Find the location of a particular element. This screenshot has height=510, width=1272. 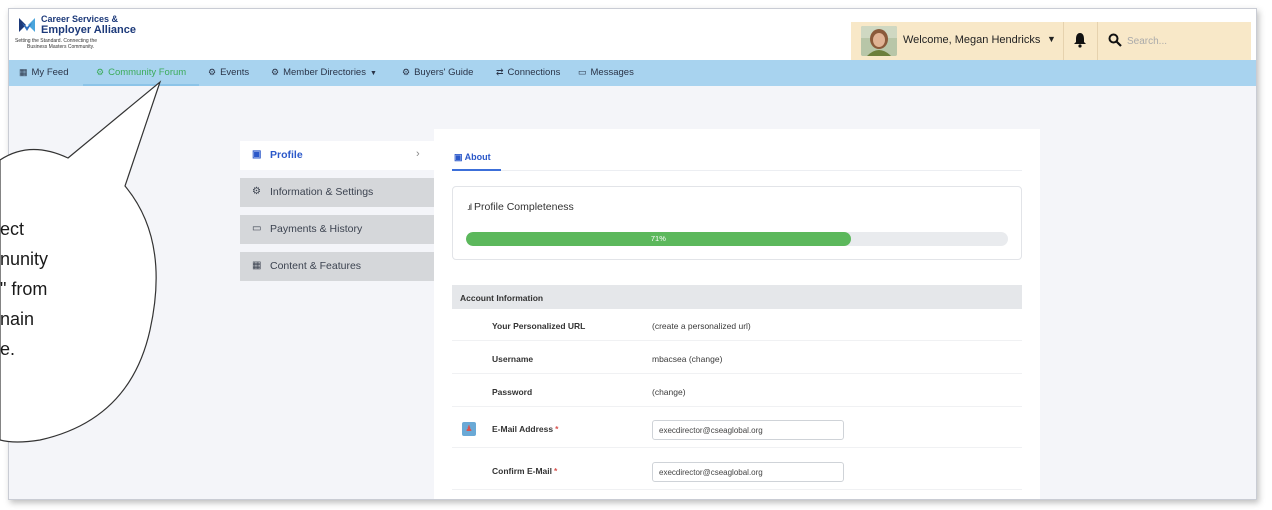

callout-line: ect is located at coordinates (12, 229).